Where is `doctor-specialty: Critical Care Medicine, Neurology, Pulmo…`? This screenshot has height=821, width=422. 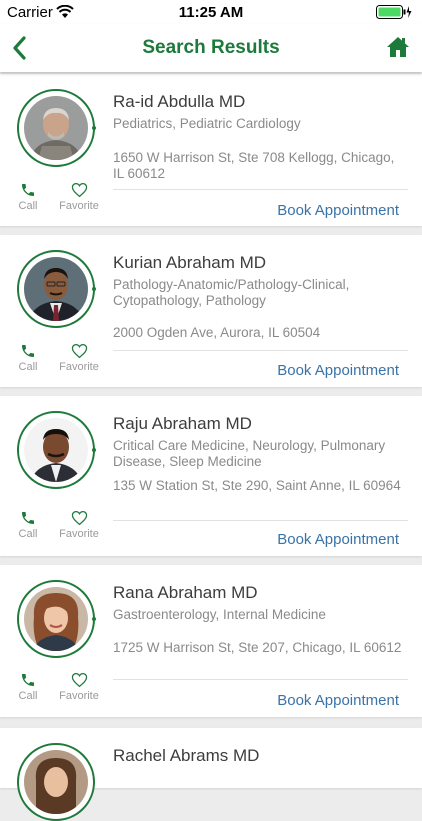 doctor-specialty: Critical Care Medicine, Neurology, Pulmo… is located at coordinates (249, 453).